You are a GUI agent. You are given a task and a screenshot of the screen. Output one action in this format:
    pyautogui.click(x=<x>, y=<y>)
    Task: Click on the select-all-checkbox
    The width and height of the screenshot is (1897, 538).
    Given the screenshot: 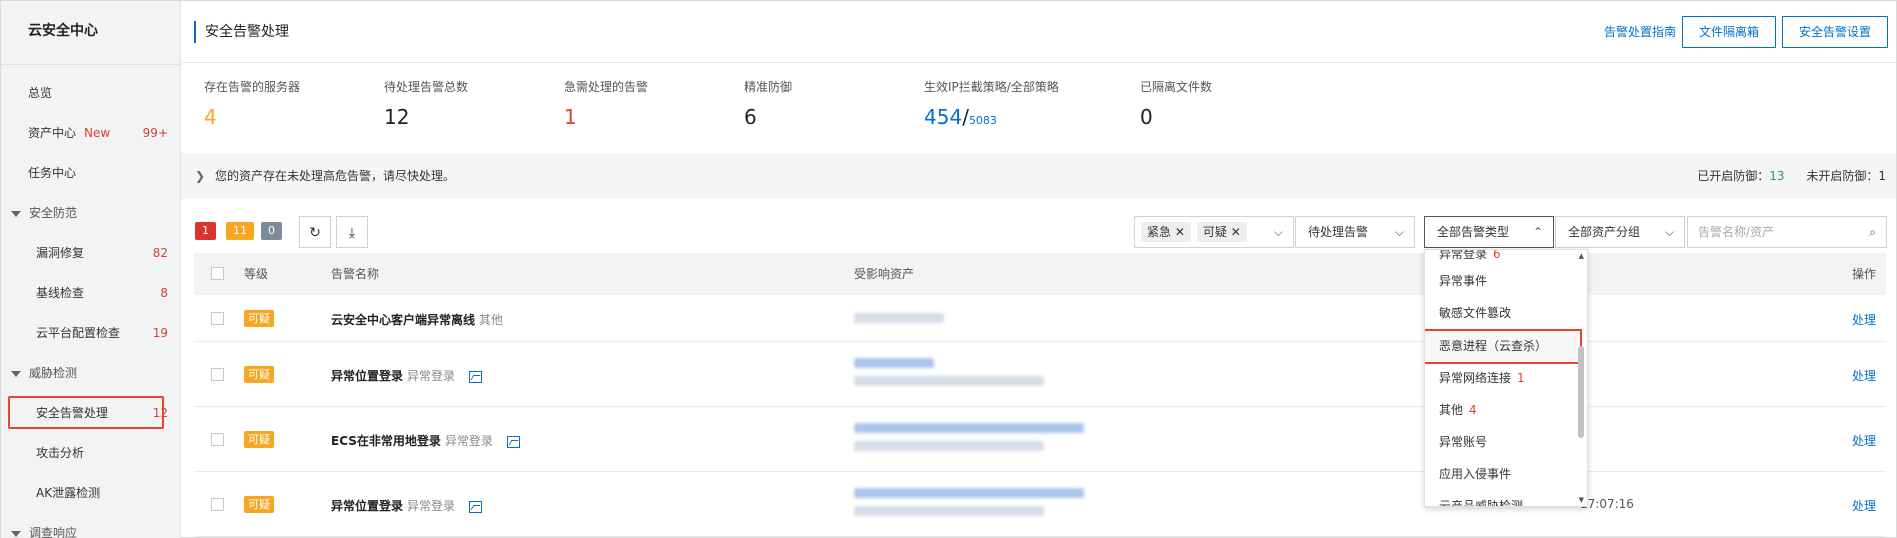 What is the action you would take?
    pyautogui.click(x=217, y=273)
    